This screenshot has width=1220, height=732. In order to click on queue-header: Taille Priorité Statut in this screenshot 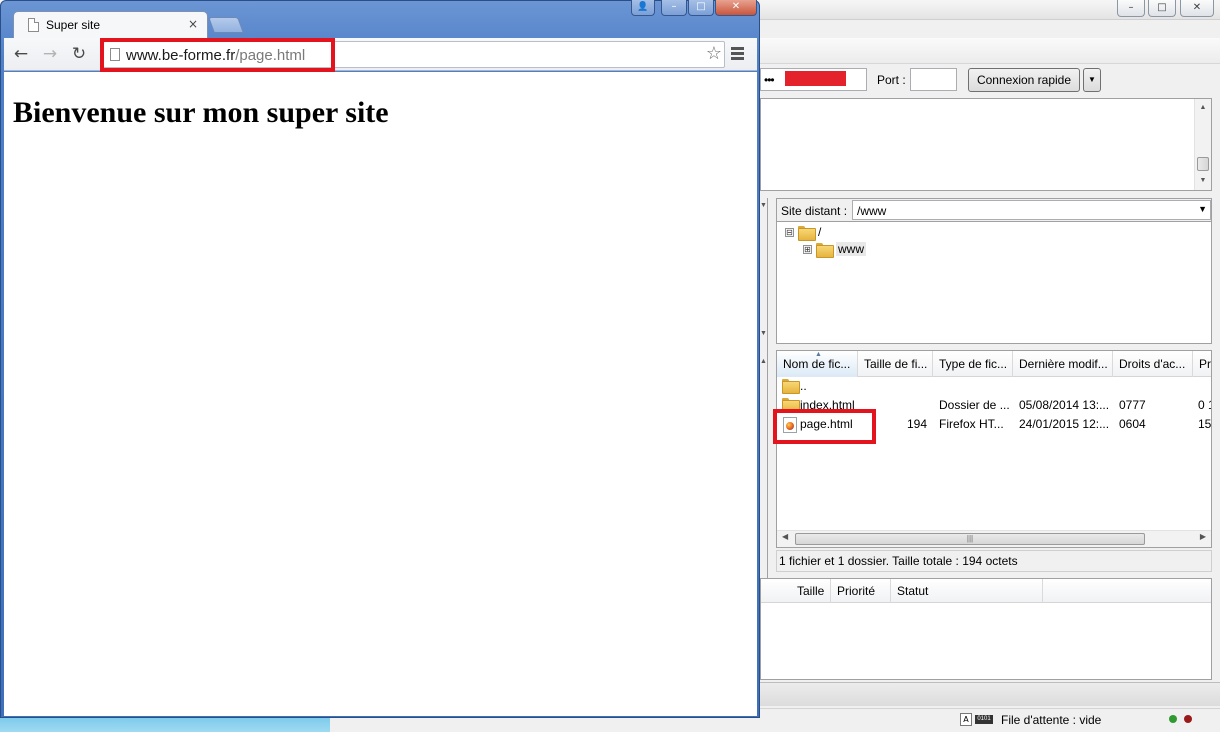, I will do `click(986, 591)`.